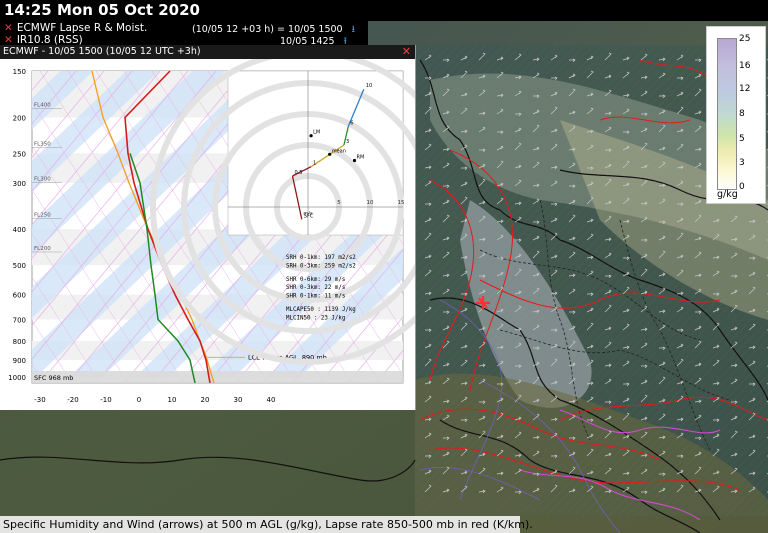  What do you see at coordinates (19, 342) in the screenshot?
I see `pressure-label: 800` at bounding box center [19, 342].